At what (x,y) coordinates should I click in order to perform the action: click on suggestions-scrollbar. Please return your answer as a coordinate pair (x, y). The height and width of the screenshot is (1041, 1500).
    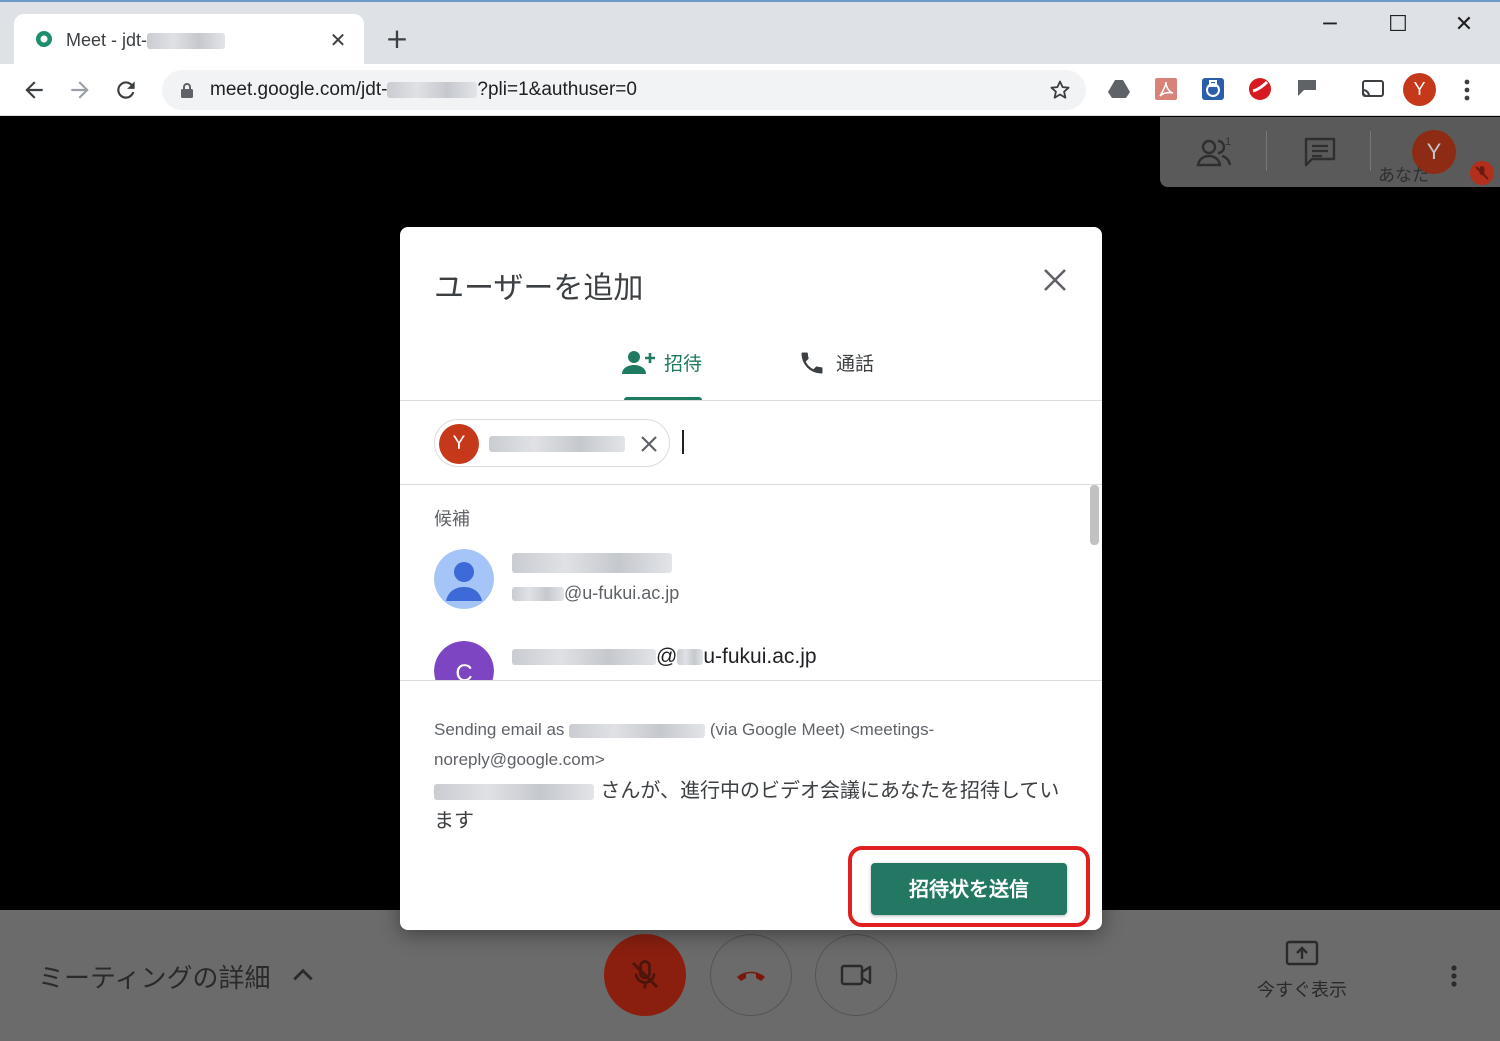
    Looking at the image, I should click on (1094, 515).